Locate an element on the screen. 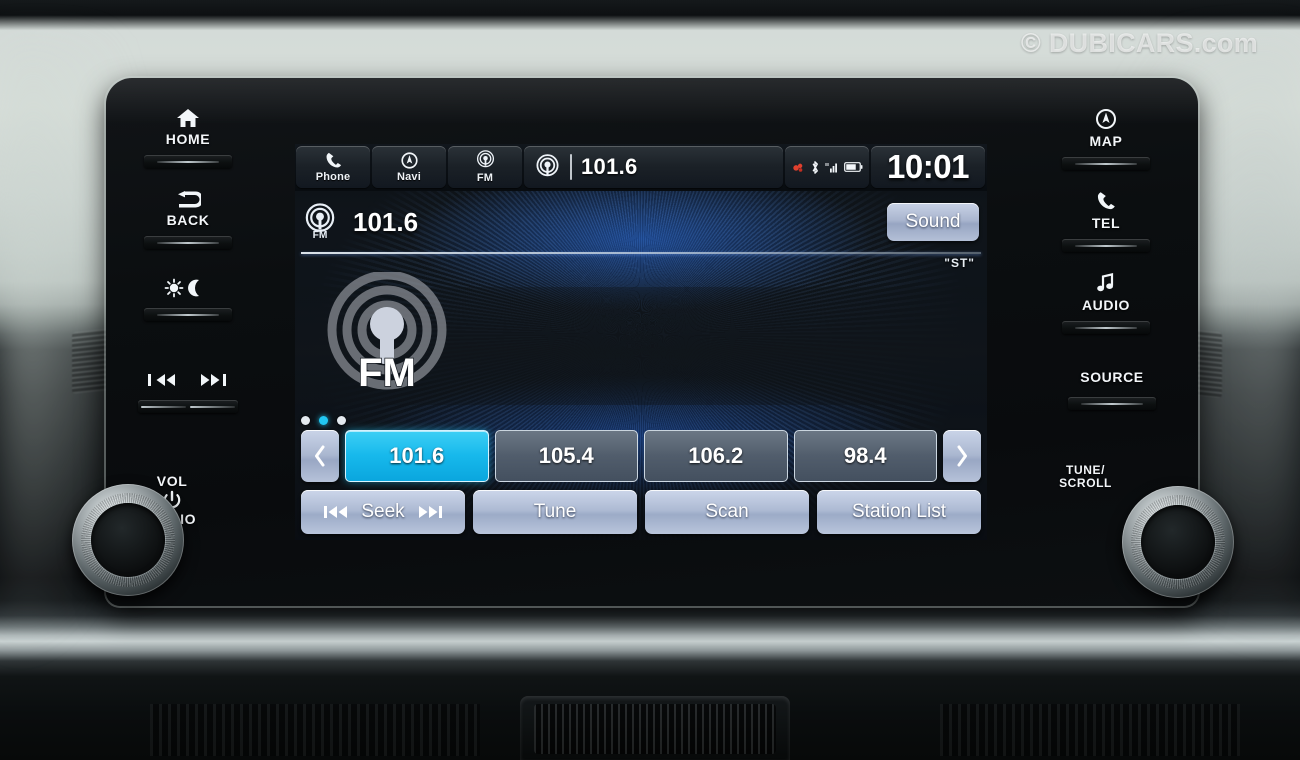 The height and width of the screenshot is (760, 1300). tab-fm: FM is located at coordinates (485, 167).